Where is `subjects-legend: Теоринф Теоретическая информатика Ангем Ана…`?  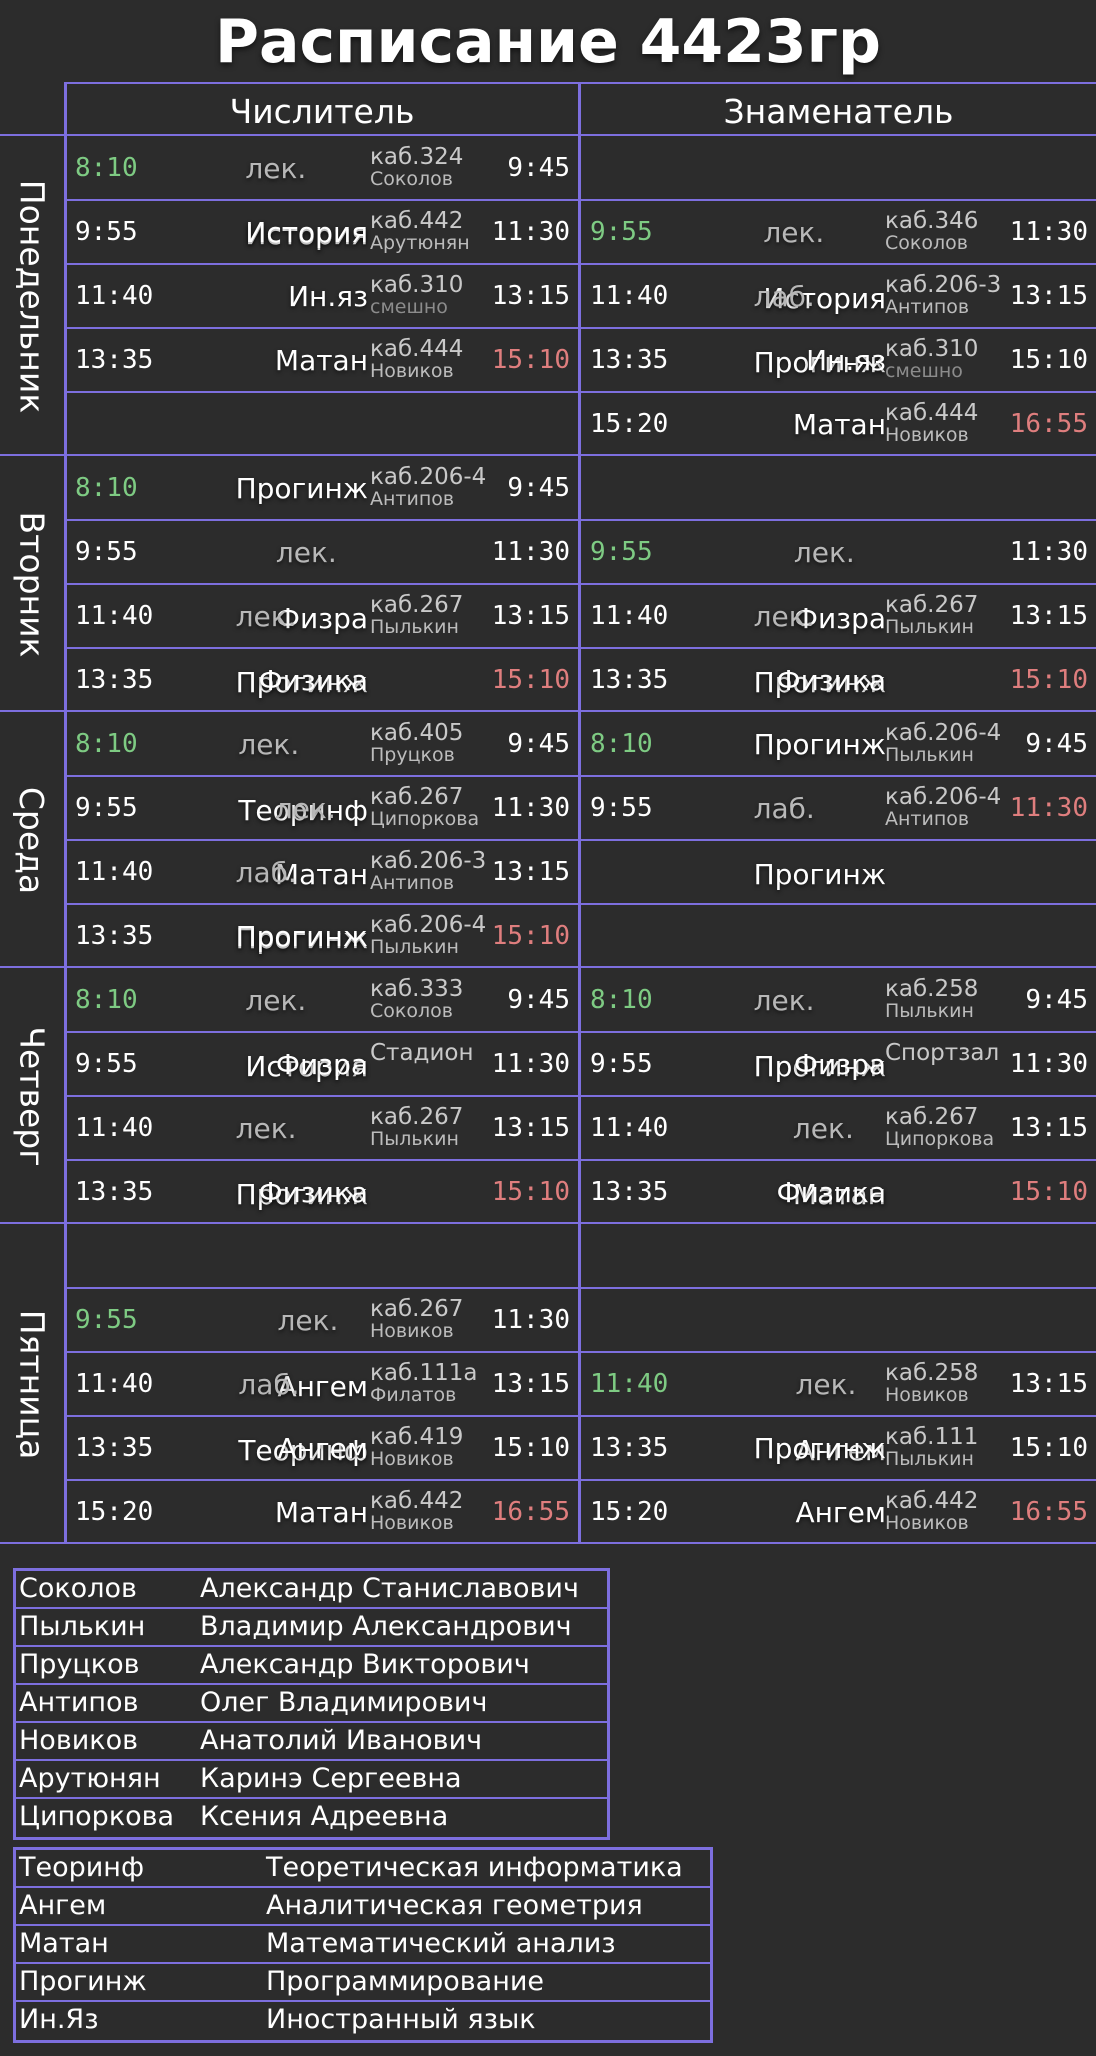
subjects-legend: Теоринф Теоретическая информатика Ангем Ана… is located at coordinates (363, 1945).